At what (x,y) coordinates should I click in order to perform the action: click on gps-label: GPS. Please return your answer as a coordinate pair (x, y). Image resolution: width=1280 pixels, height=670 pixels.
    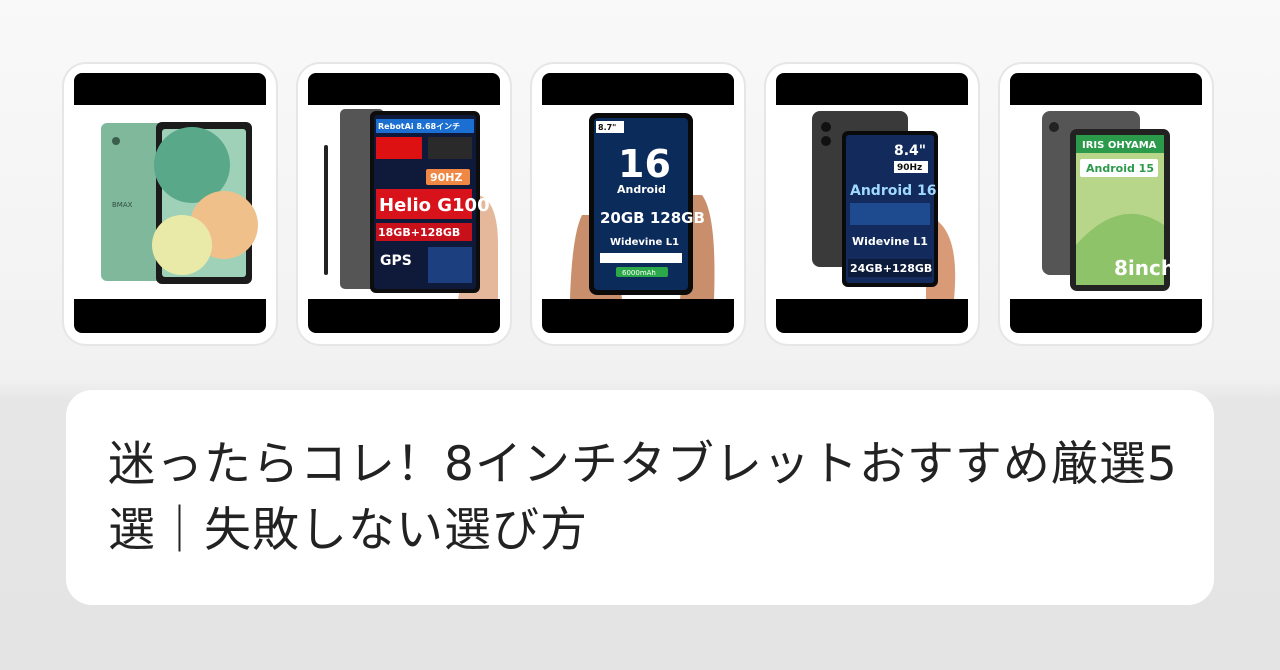
    Looking at the image, I should click on (396, 261).